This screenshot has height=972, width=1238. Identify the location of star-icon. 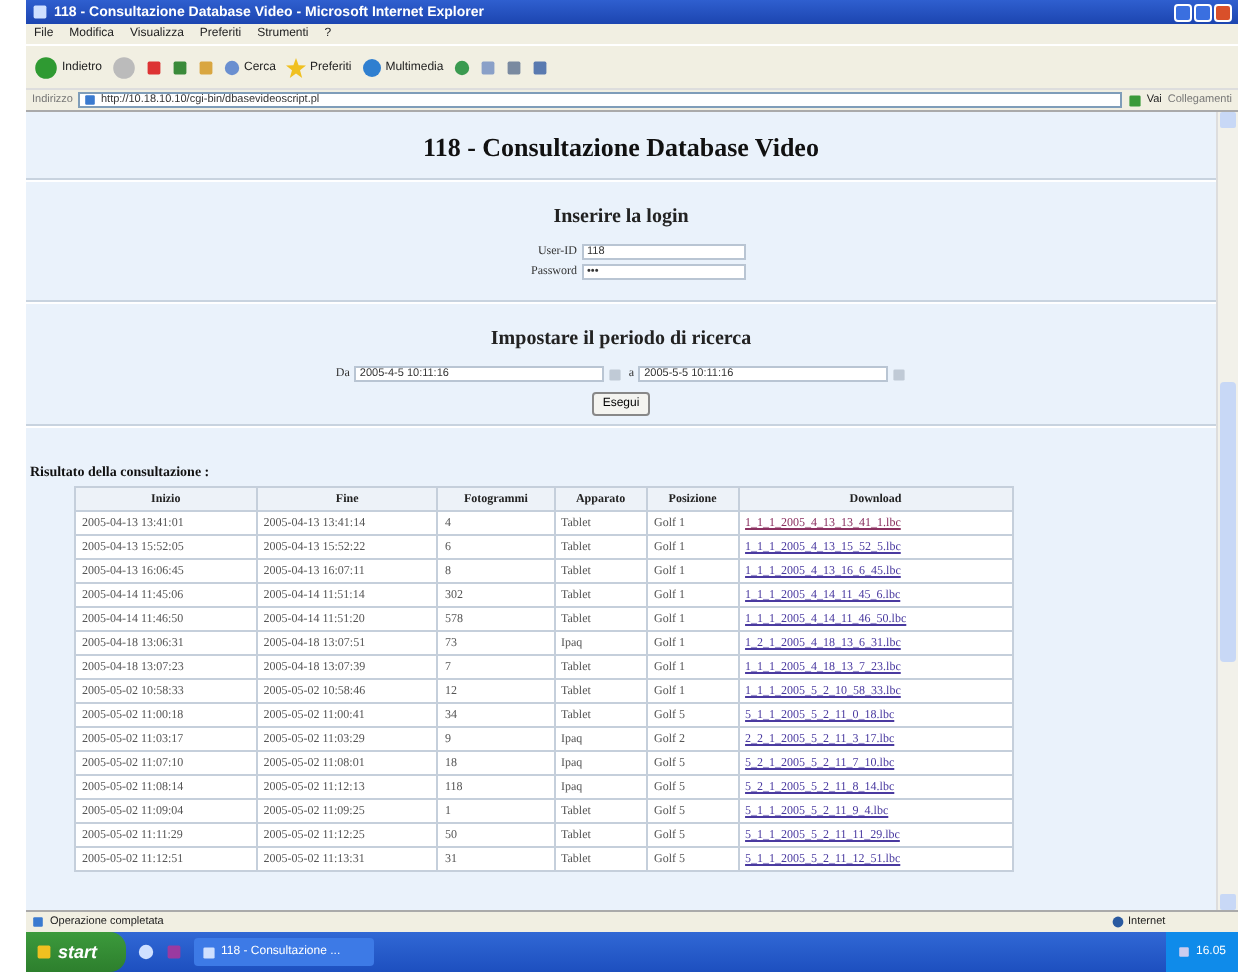
(296, 67).